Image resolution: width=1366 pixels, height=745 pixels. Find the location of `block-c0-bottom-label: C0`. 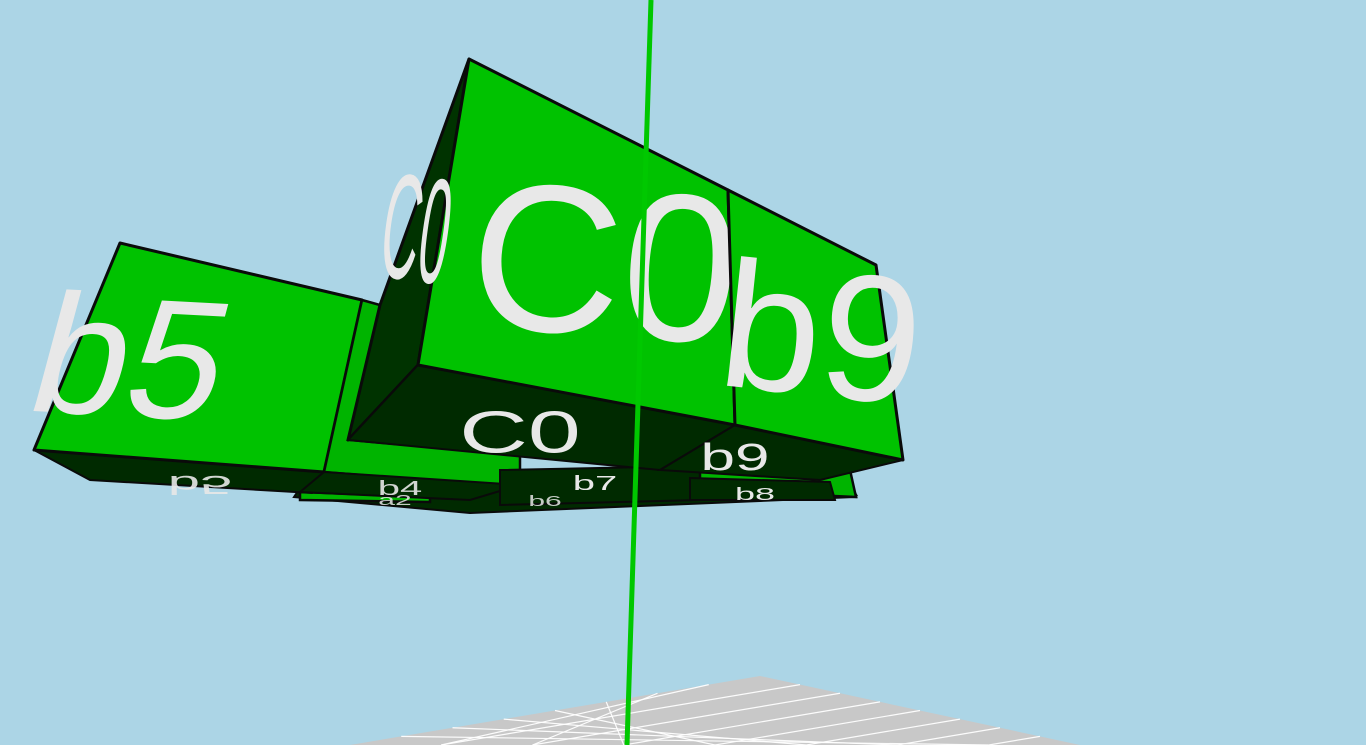

block-c0-bottom-label: C0 is located at coordinates (519, 432).